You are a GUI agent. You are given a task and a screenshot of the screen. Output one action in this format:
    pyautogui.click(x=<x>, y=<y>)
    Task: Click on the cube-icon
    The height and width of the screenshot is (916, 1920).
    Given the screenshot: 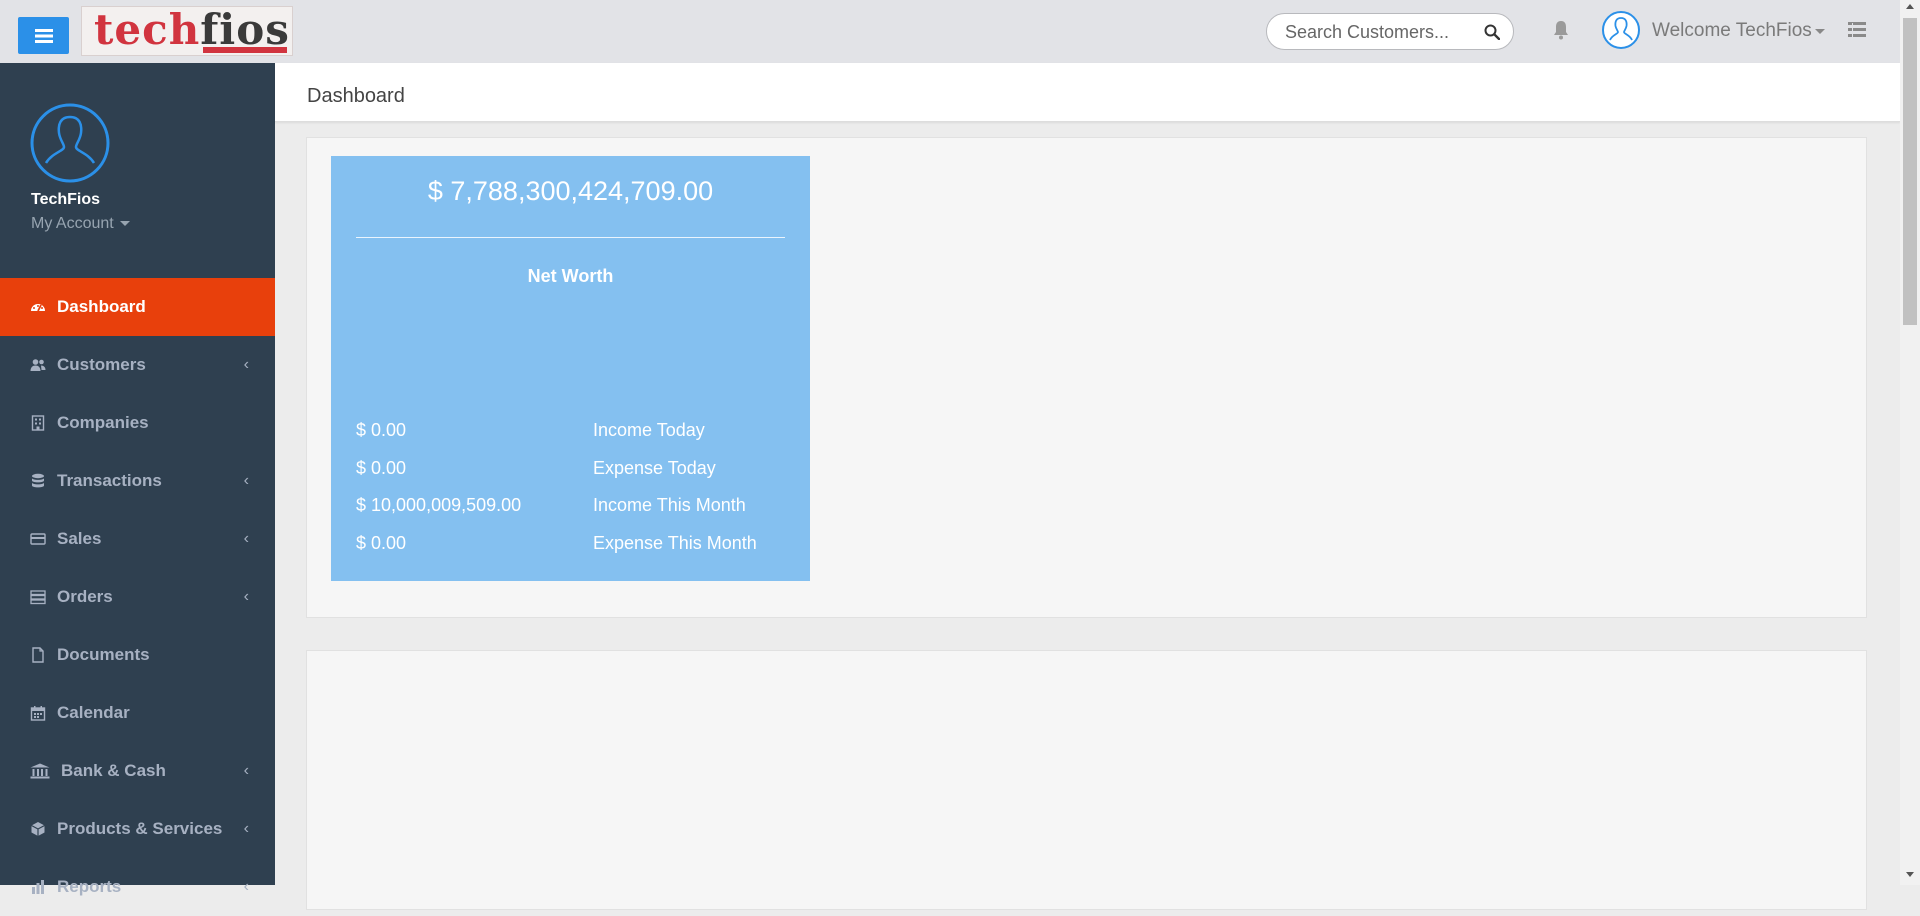 What is the action you would take?
    pyautogui.click(x=38, y=829)
    